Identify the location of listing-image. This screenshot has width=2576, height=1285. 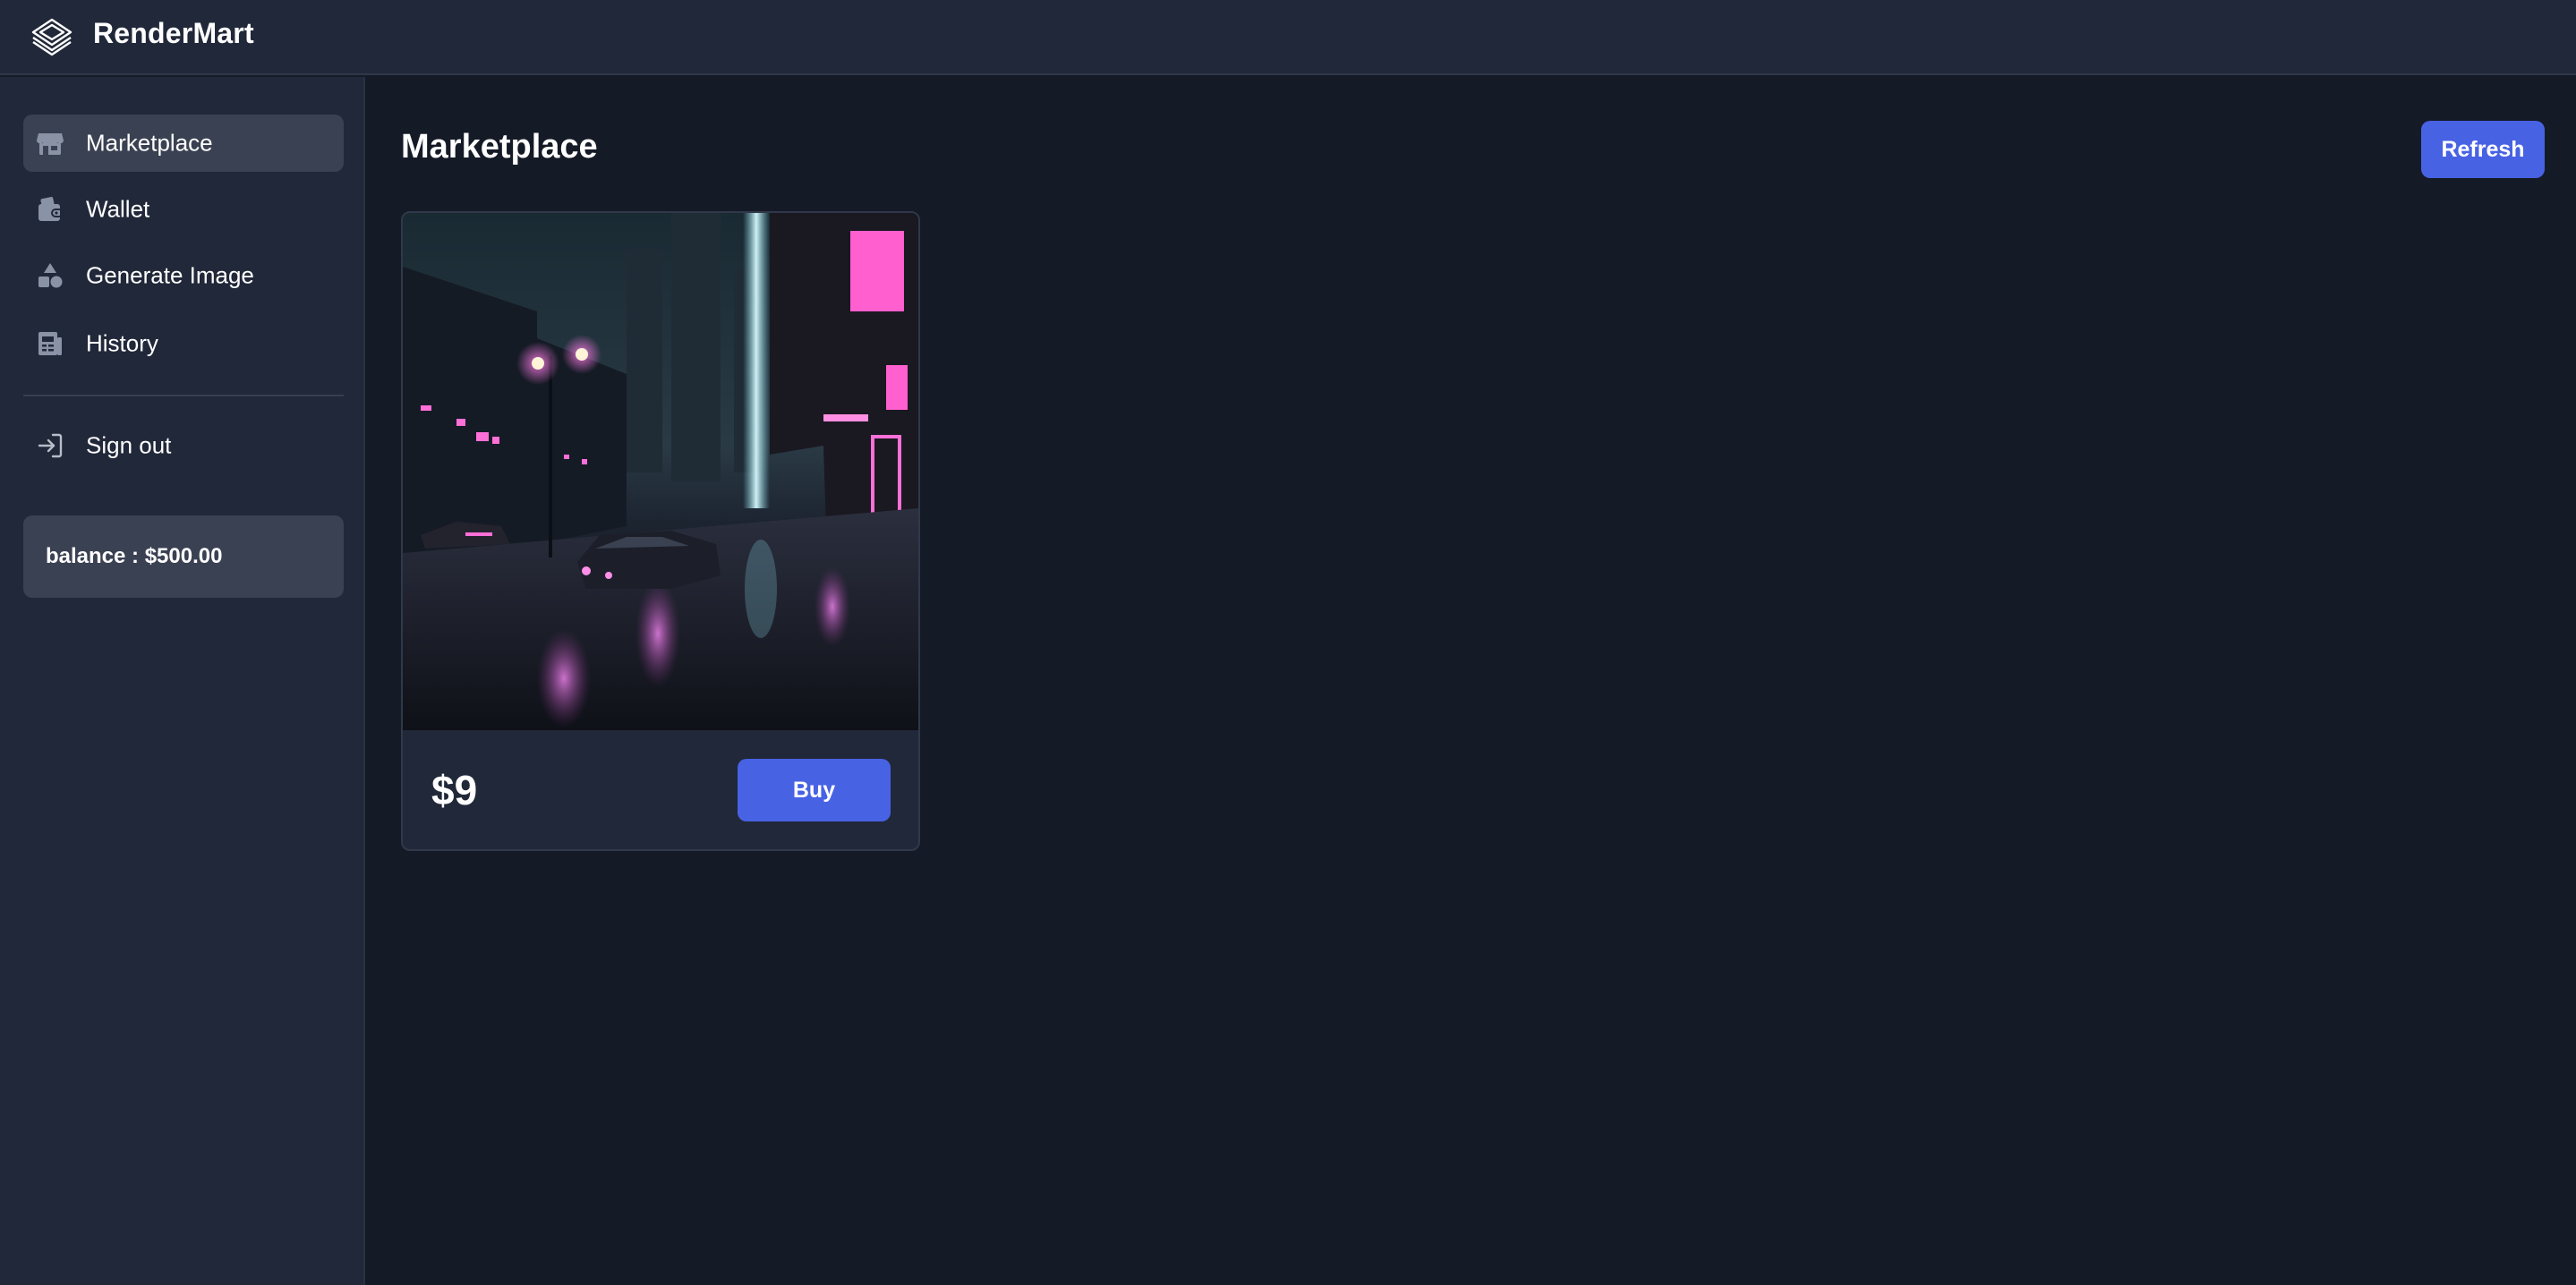
(660, 471).